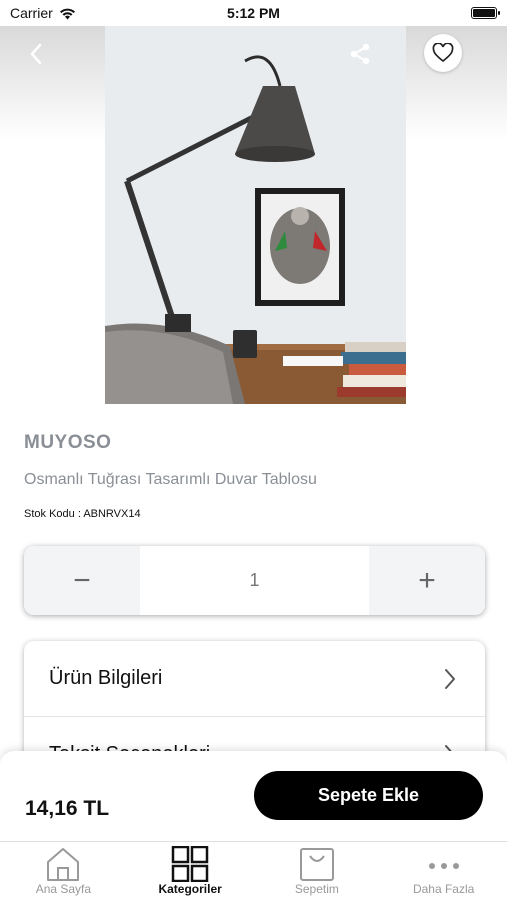  I want to click on status-bar: Carrier 5:12 PM, so click(253, 13).